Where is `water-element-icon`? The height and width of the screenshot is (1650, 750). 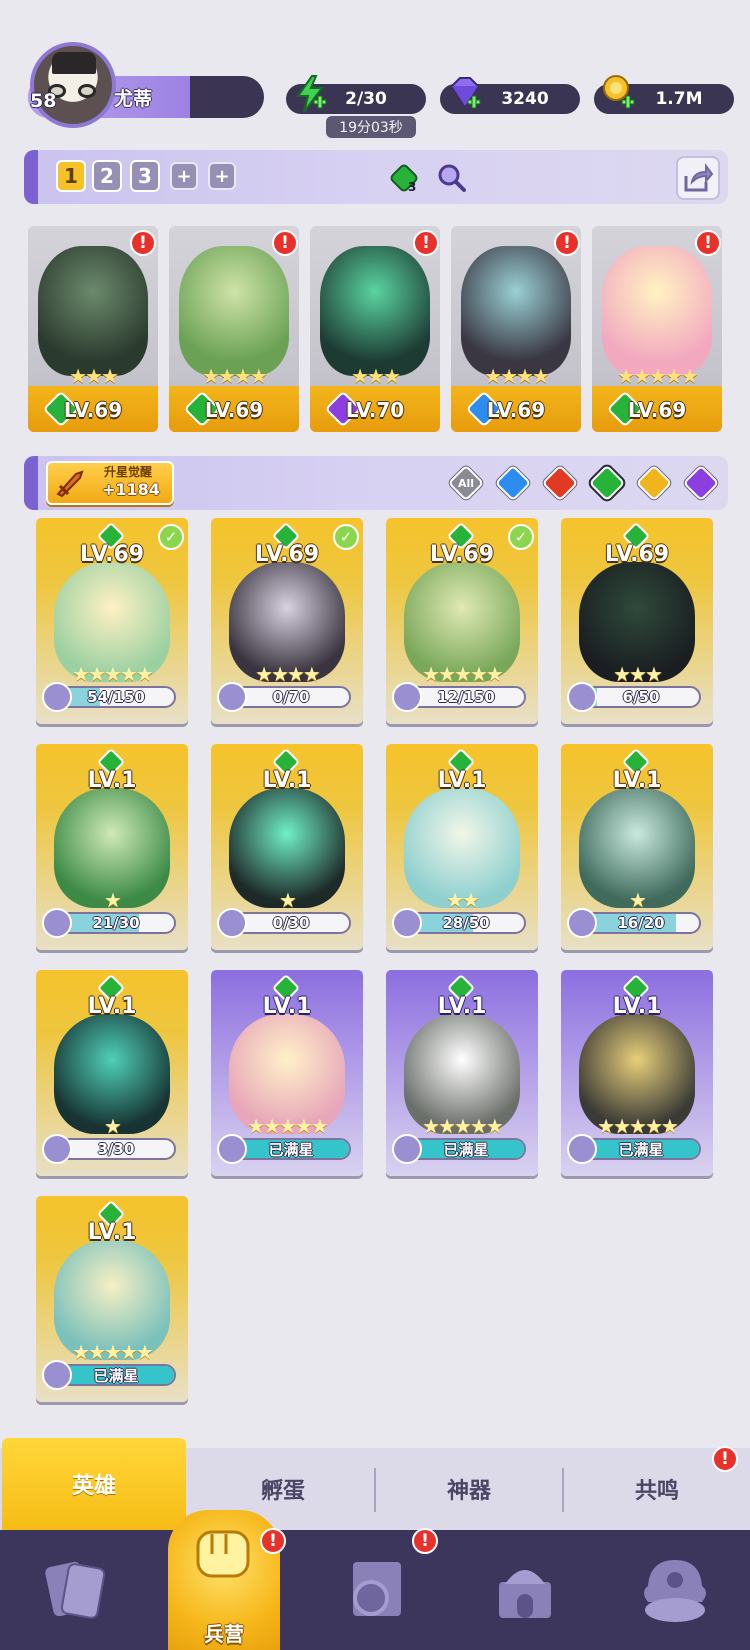
water-element-icon is located at coordinates (513, 483).